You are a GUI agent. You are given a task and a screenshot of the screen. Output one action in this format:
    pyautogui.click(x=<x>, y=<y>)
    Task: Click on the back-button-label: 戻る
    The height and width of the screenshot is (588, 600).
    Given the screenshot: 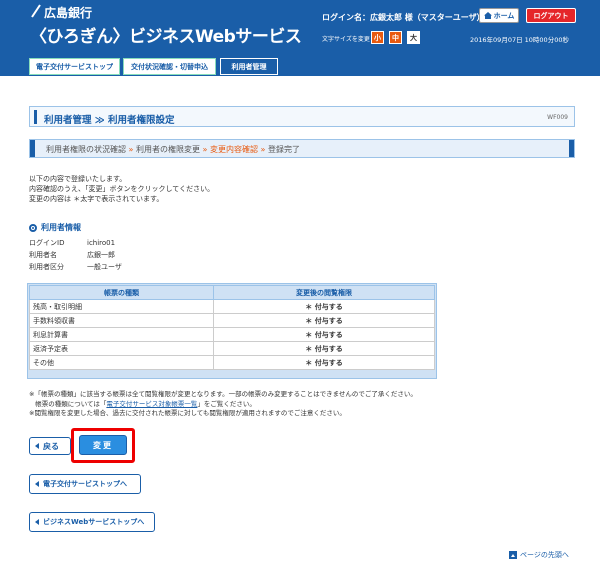 What is the action you would take?
    pyautogui.click(x=51, y=446)
    